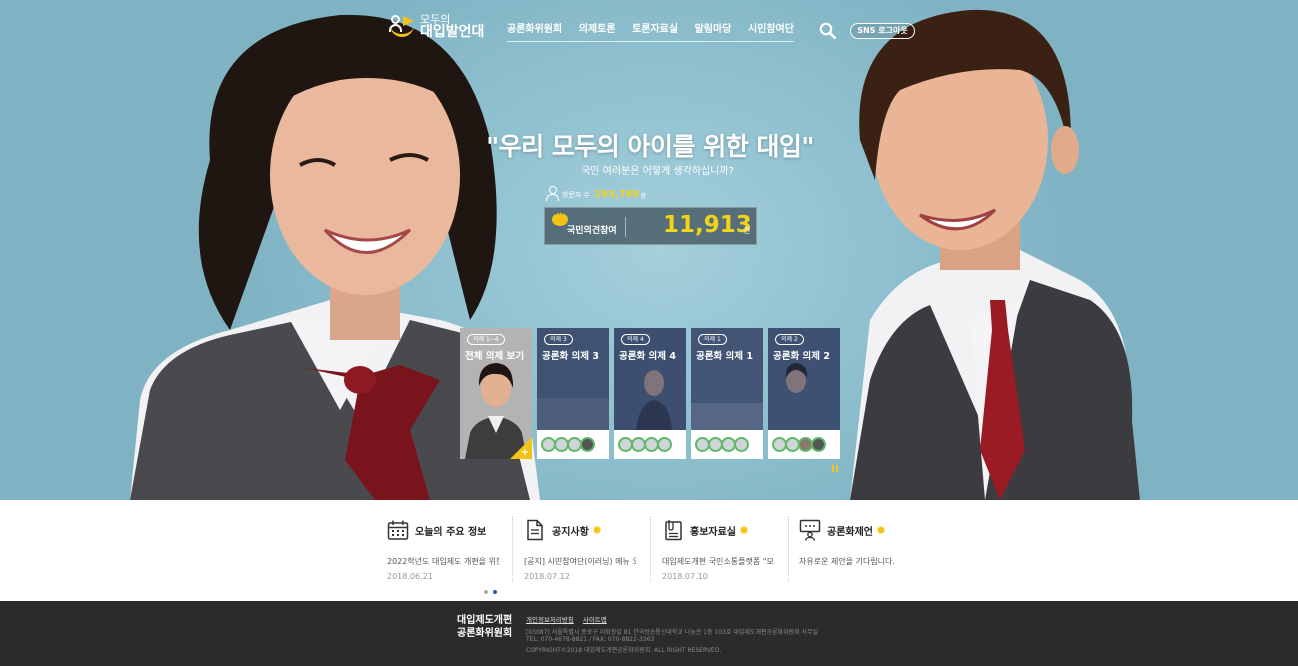 The height and width of the screenshot is (666, 1298). I want to click on info-text: [공지] 시민참여단(이러닝) 메뉴 오픈 안내, so click(580, 561).